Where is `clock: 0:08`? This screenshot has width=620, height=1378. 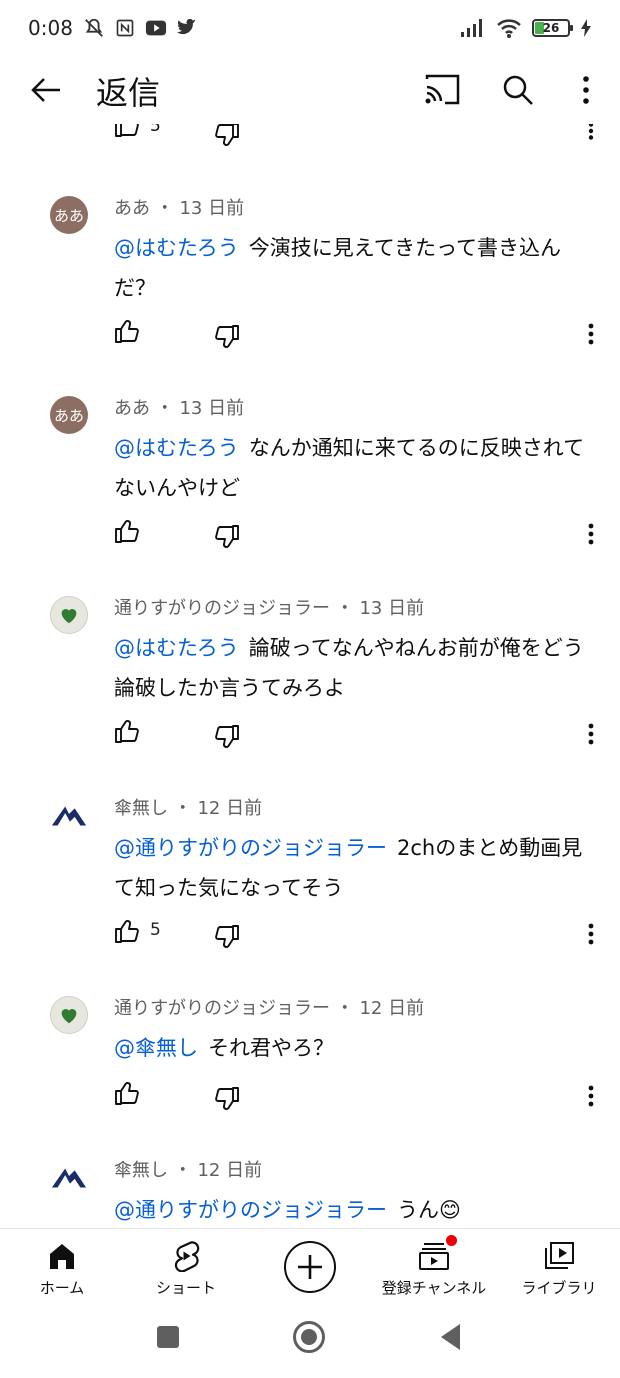 clock: 0:08 is located at coordinates (50, 28).